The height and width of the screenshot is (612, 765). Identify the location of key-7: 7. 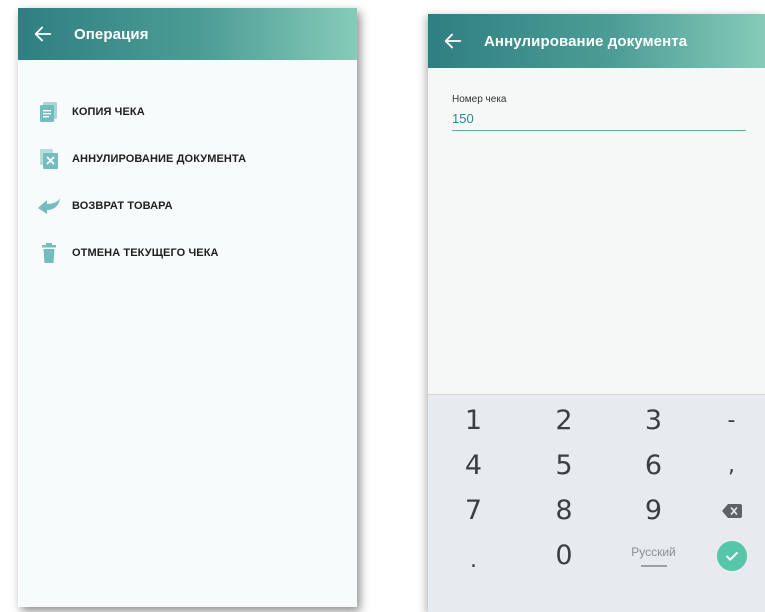
(473, 510).